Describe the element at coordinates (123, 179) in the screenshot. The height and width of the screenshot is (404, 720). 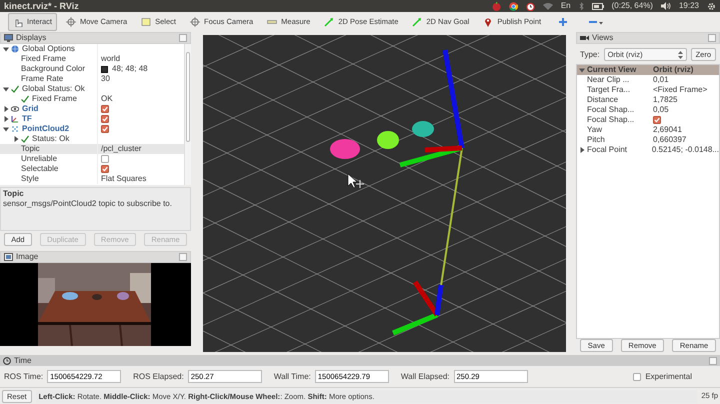
I see `tree-value: Flat Squares` at that location.